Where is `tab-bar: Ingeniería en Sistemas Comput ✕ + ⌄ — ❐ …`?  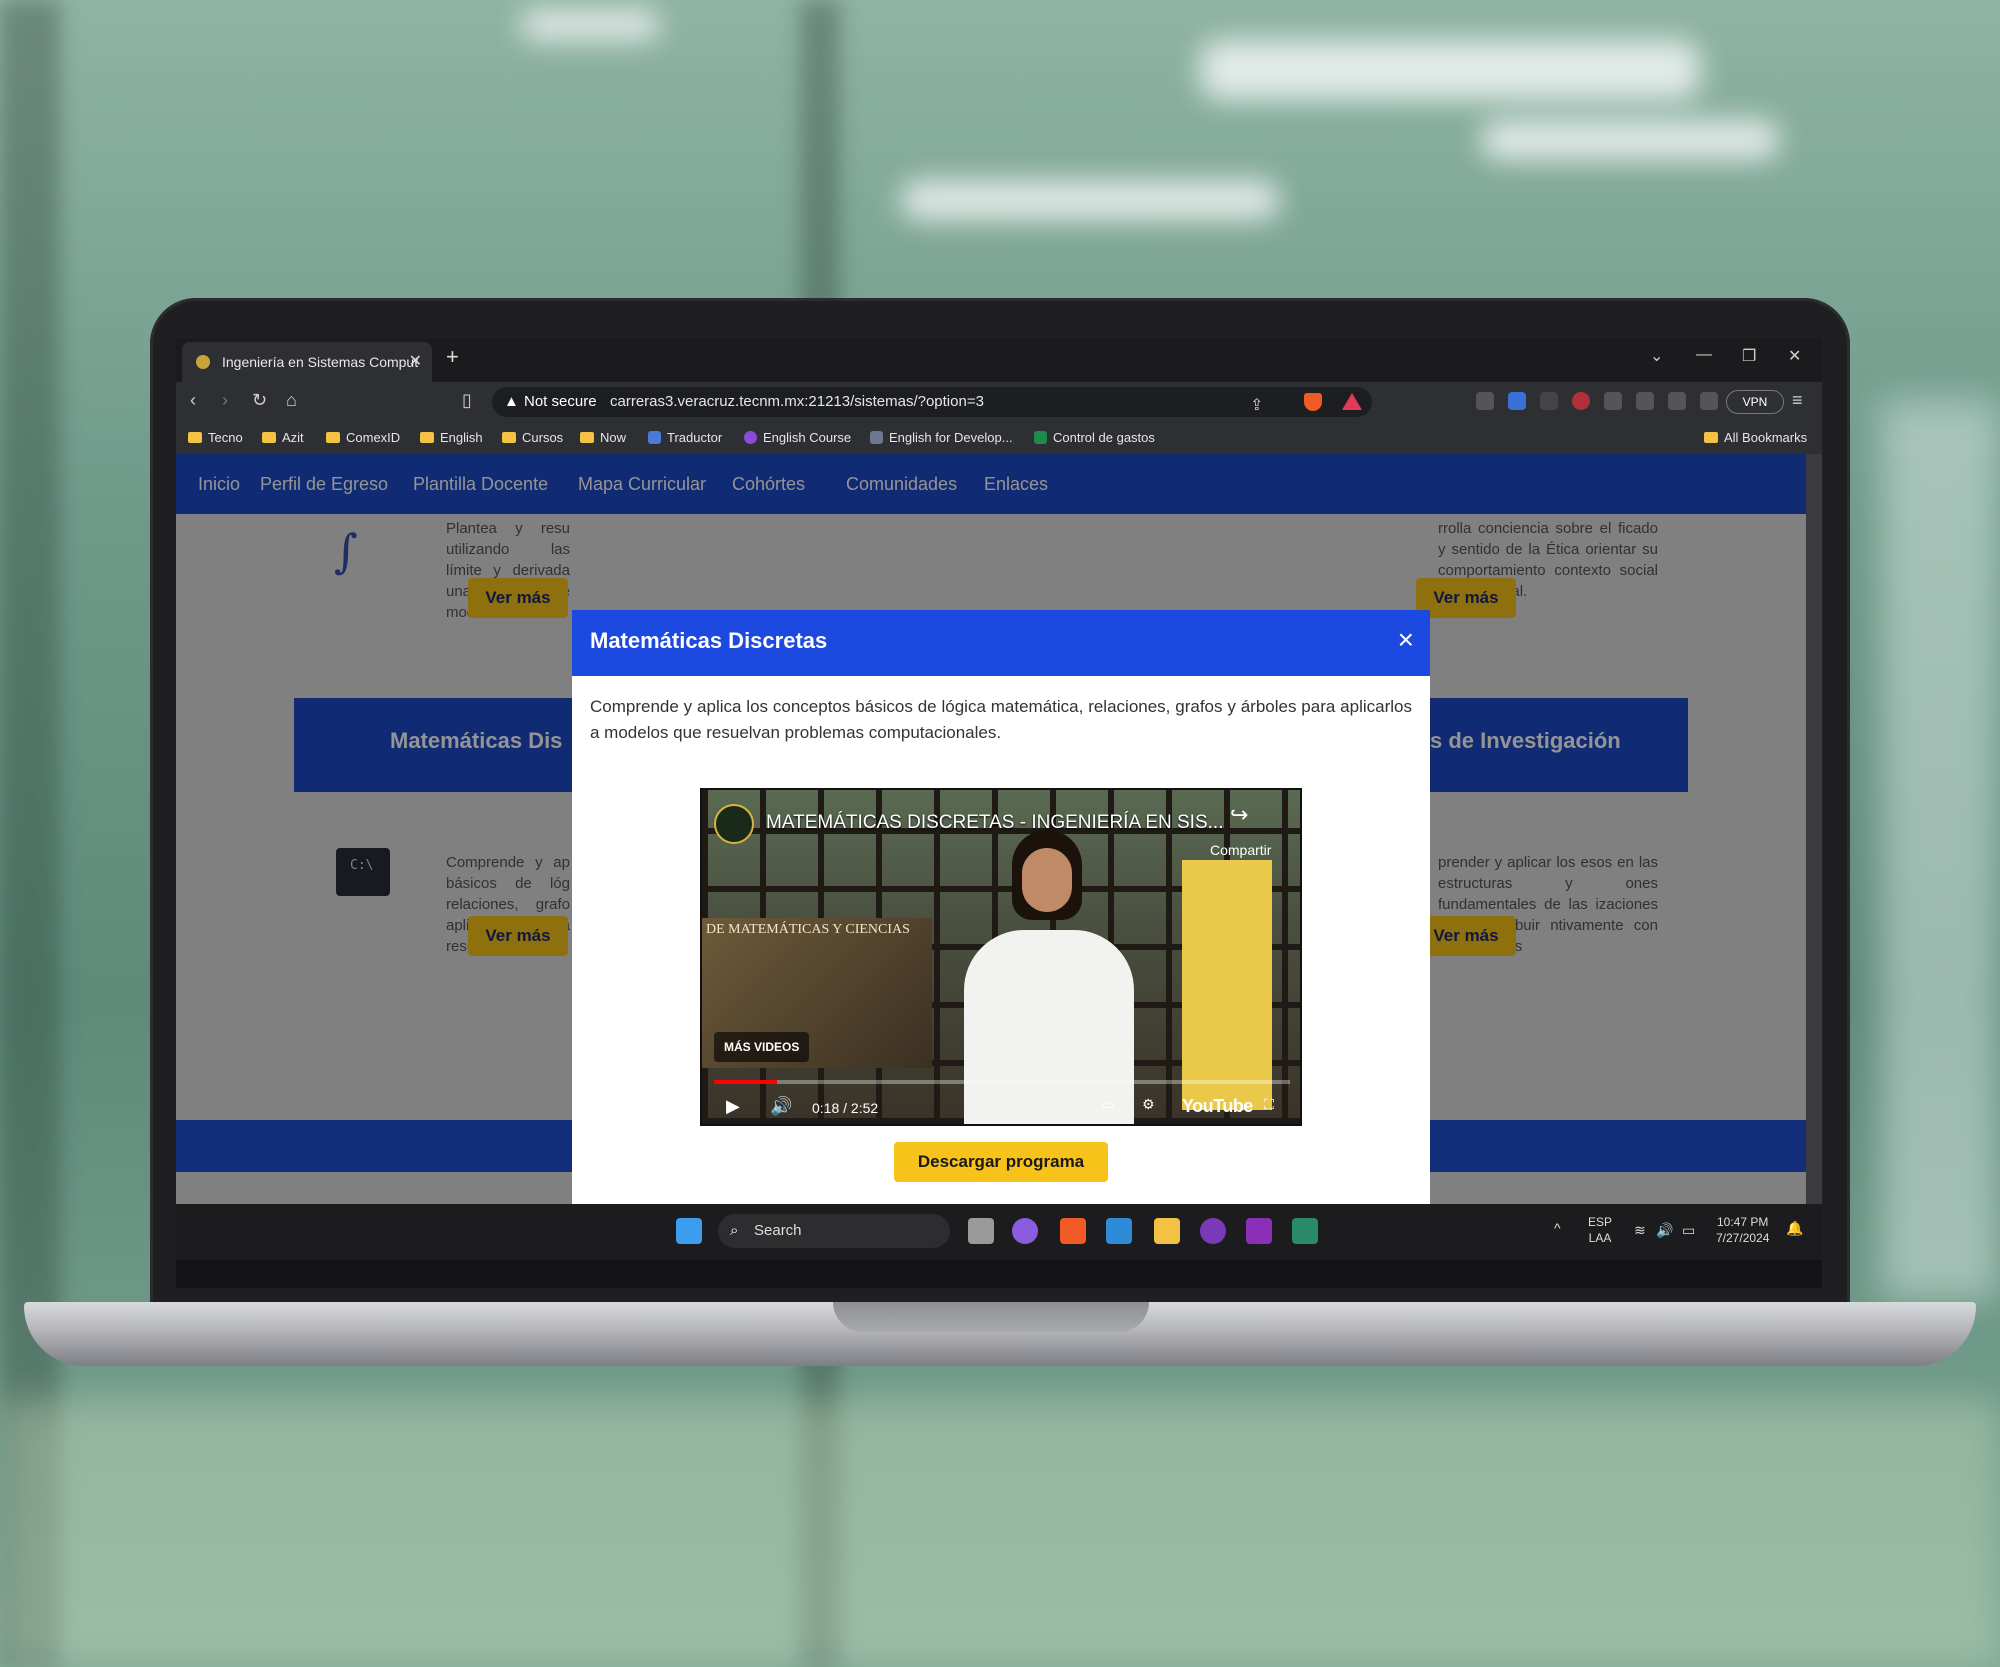 tab-bar: Ingeniería en Sistemas Comput ✕ + ⌄ — ❐ … is located at coordinates (999, 360).